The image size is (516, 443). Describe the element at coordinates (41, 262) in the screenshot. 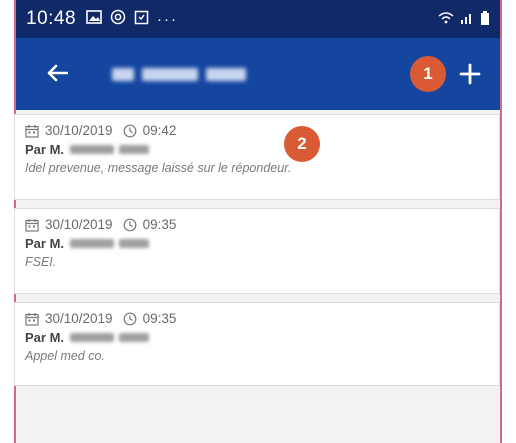

I see `entry-note: FSEI.` at that location.